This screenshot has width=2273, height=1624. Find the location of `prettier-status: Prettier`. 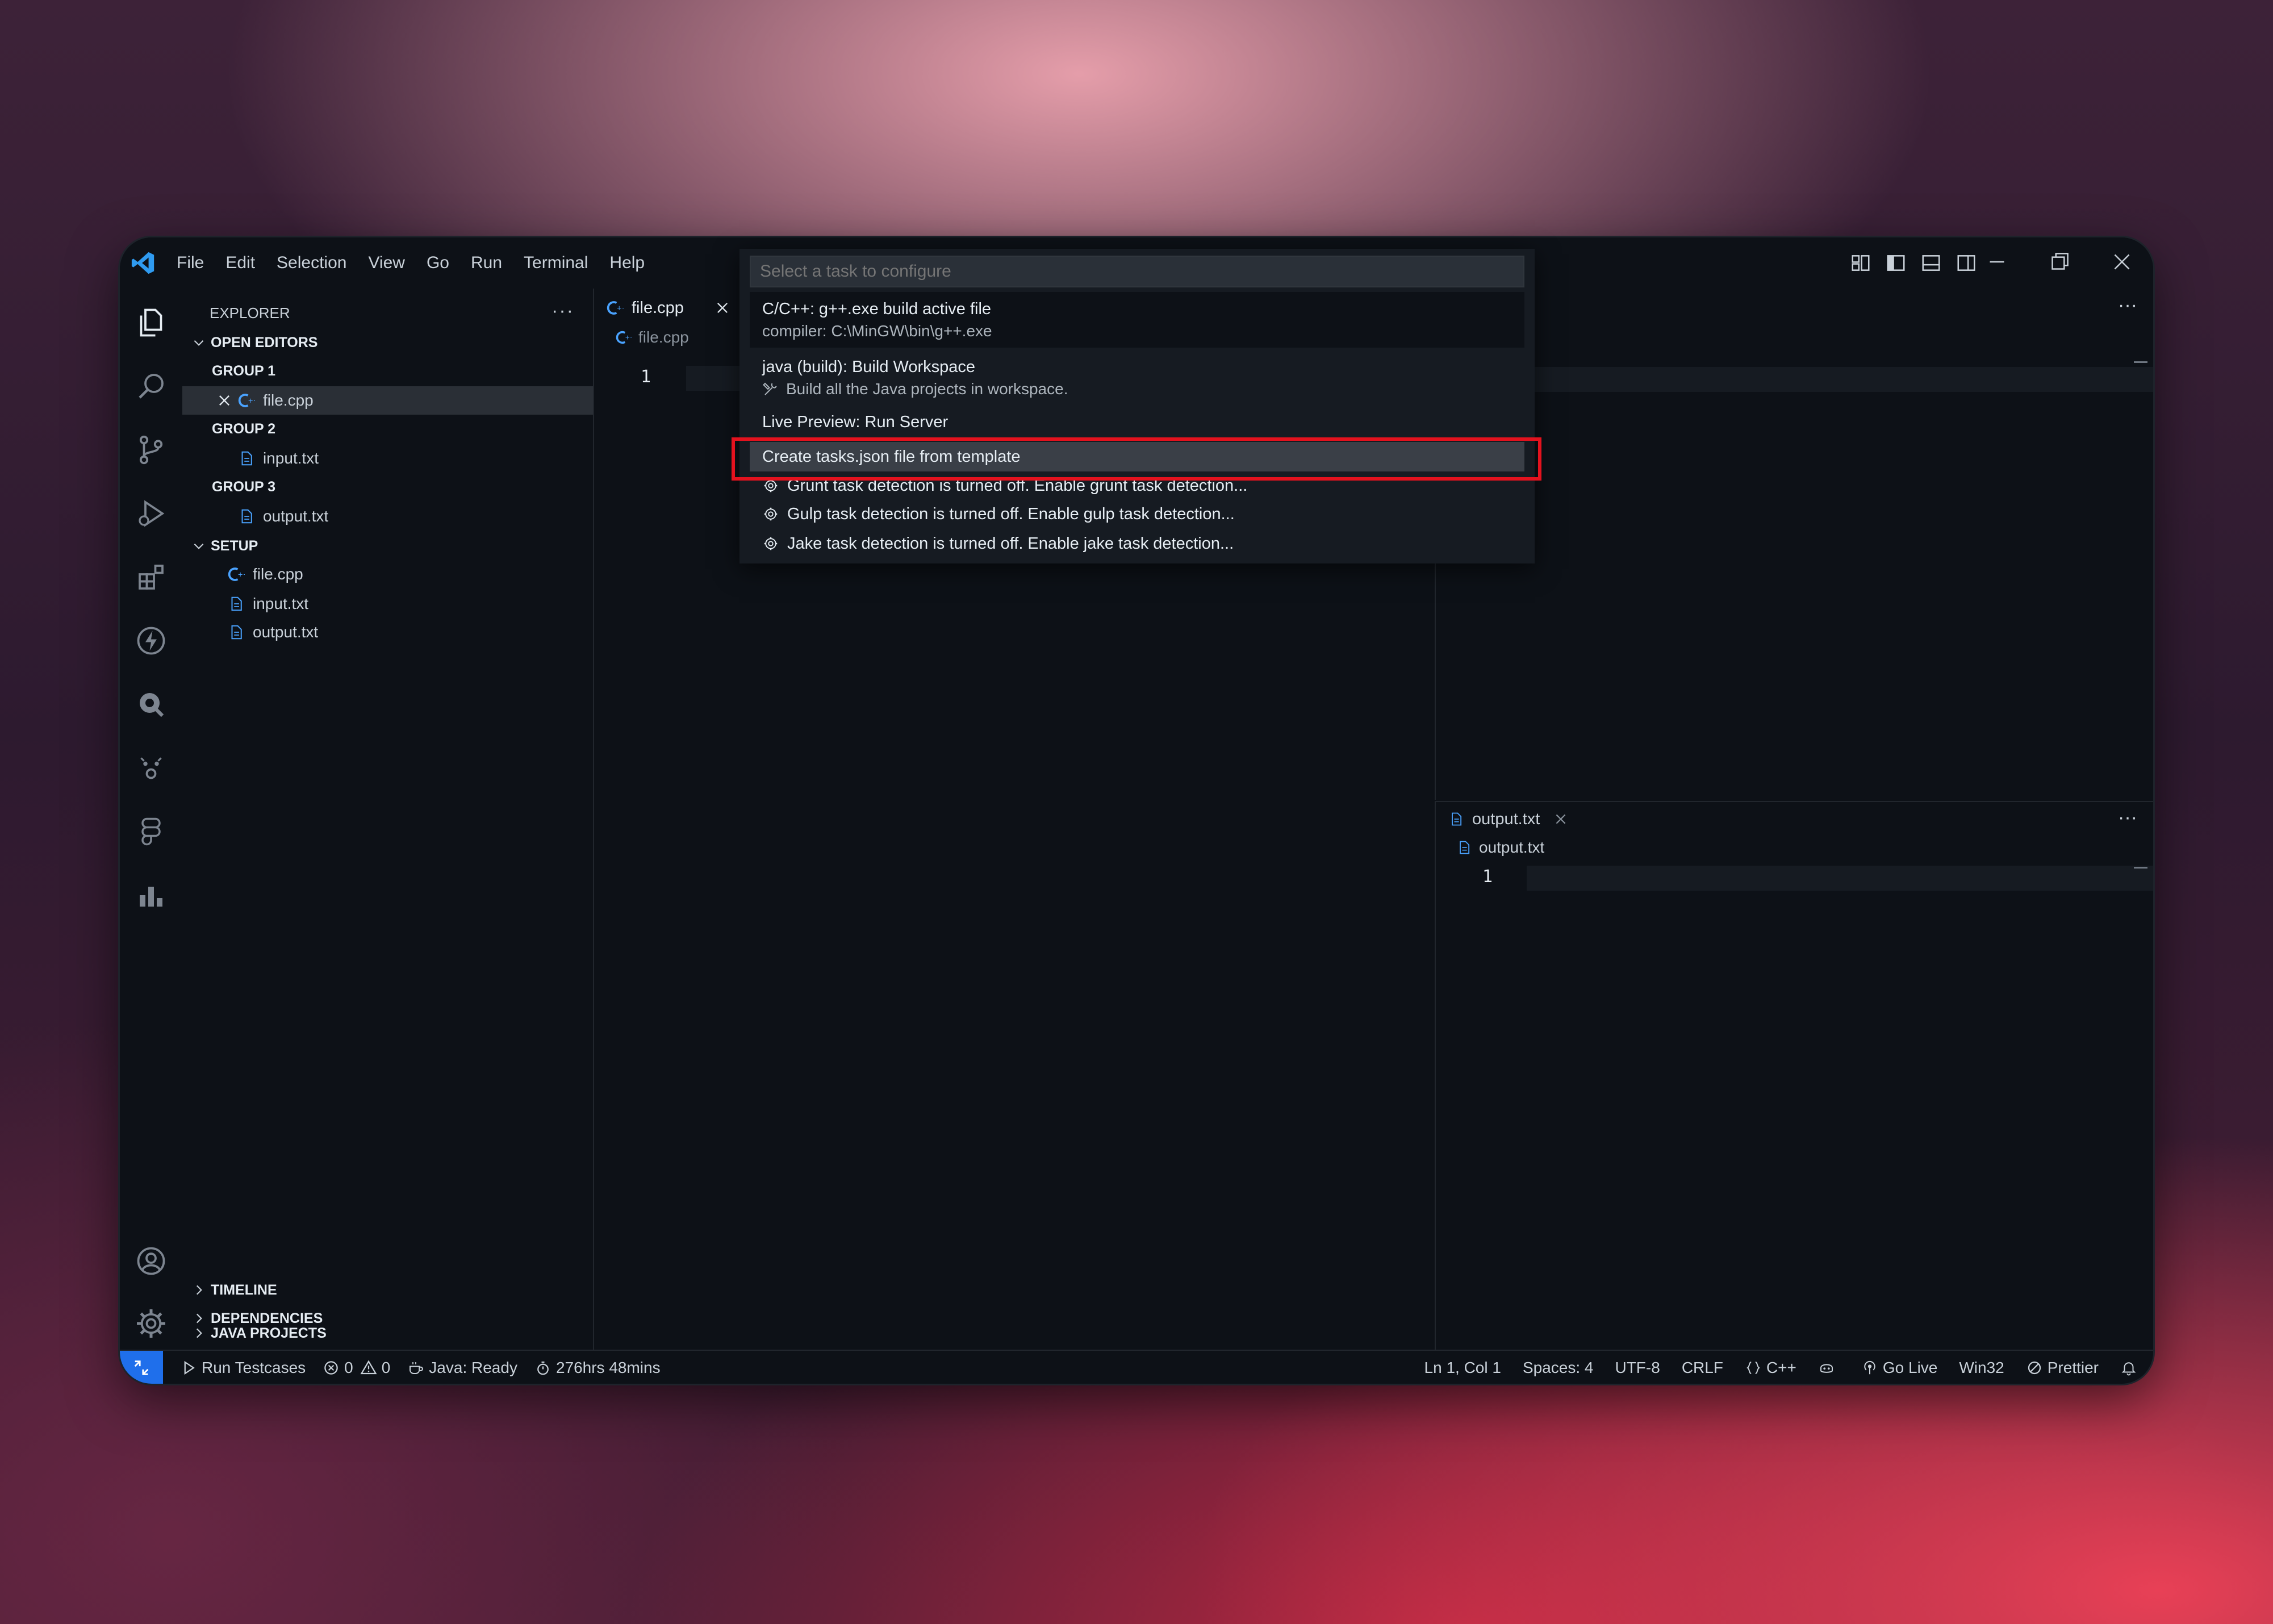

prettier-status: Prettier is located at coordinates (2062, 1368).